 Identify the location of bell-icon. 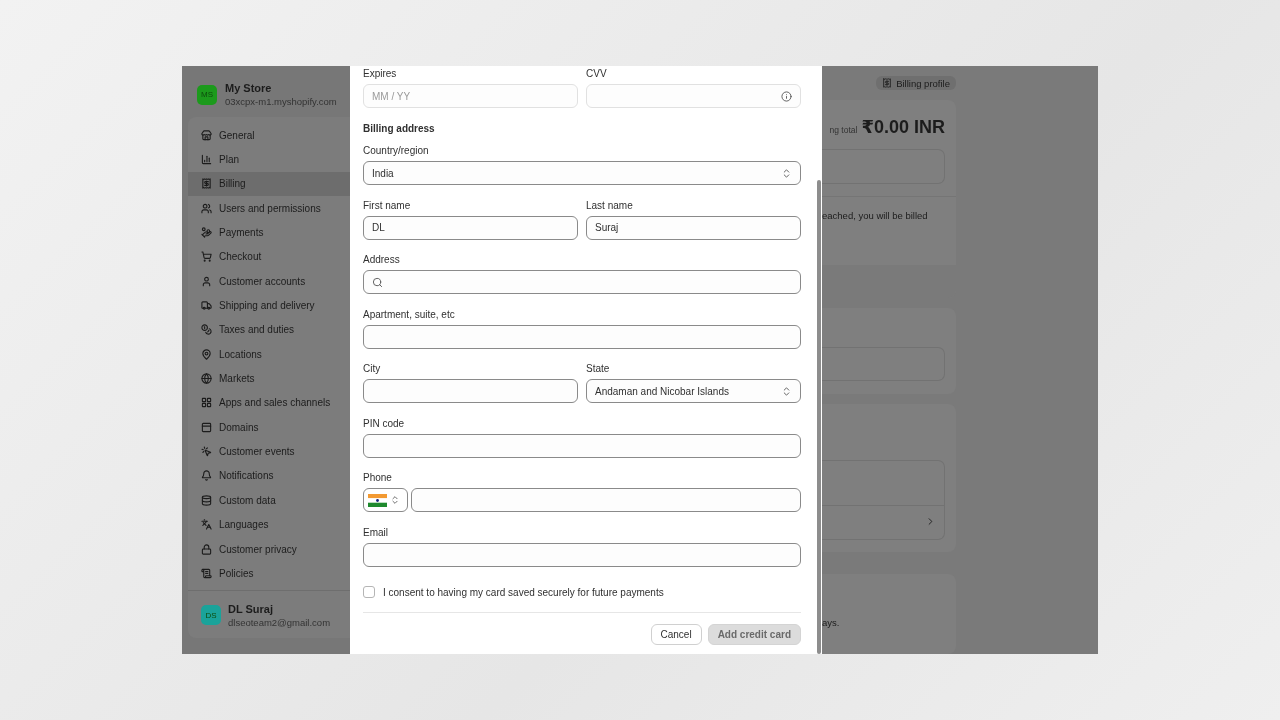
(206, 476).